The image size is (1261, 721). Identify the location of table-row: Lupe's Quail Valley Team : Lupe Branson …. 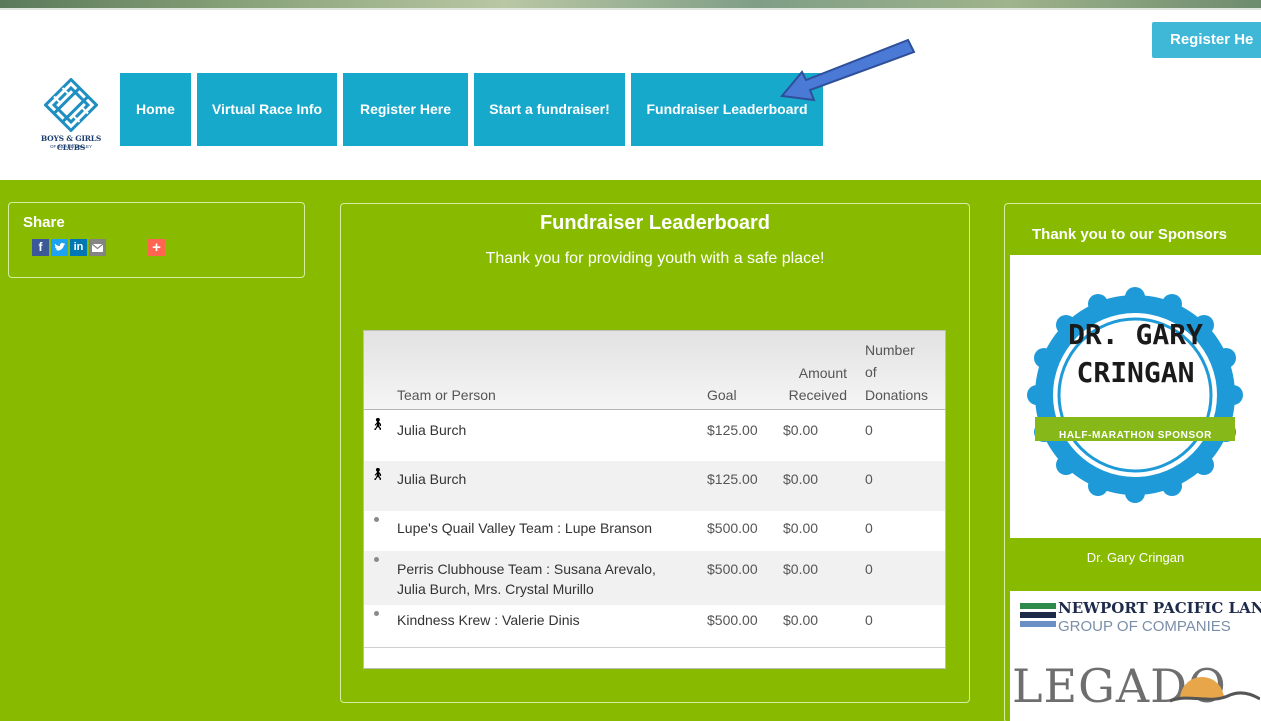
(654, 531).